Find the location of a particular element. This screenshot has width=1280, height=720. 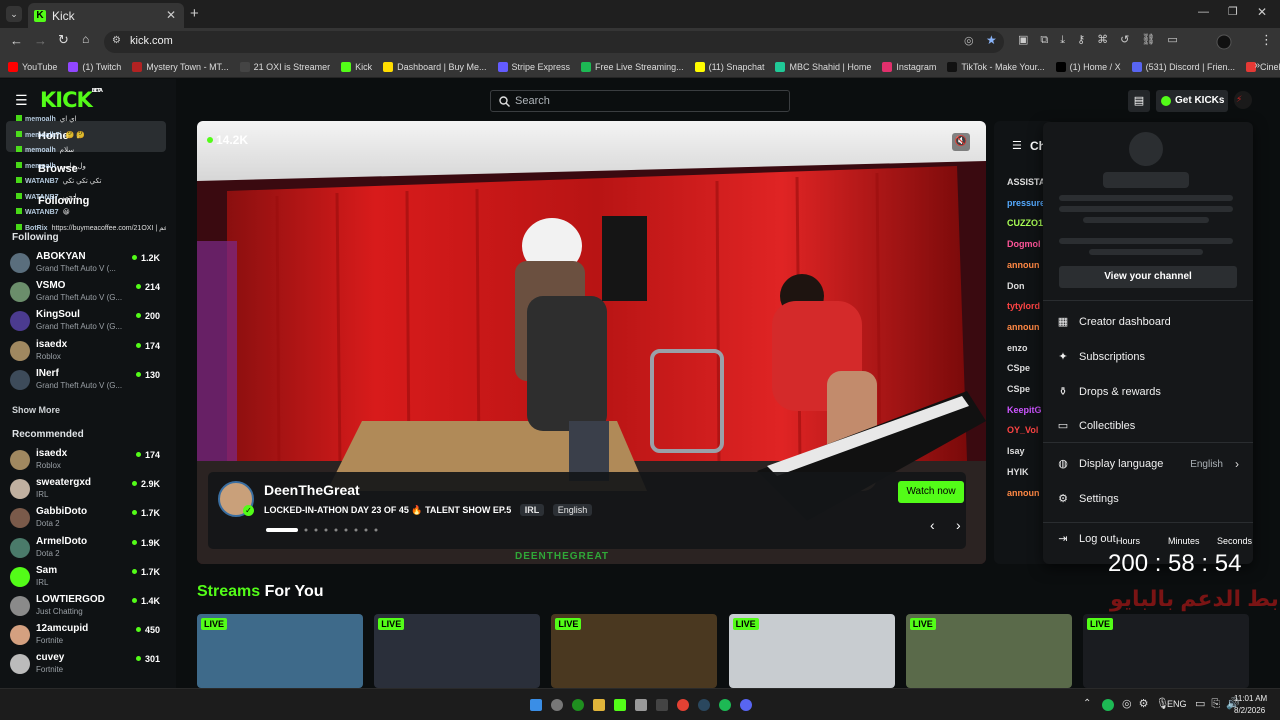

mute-button: 🔇 is located at coordinates (961, 142).